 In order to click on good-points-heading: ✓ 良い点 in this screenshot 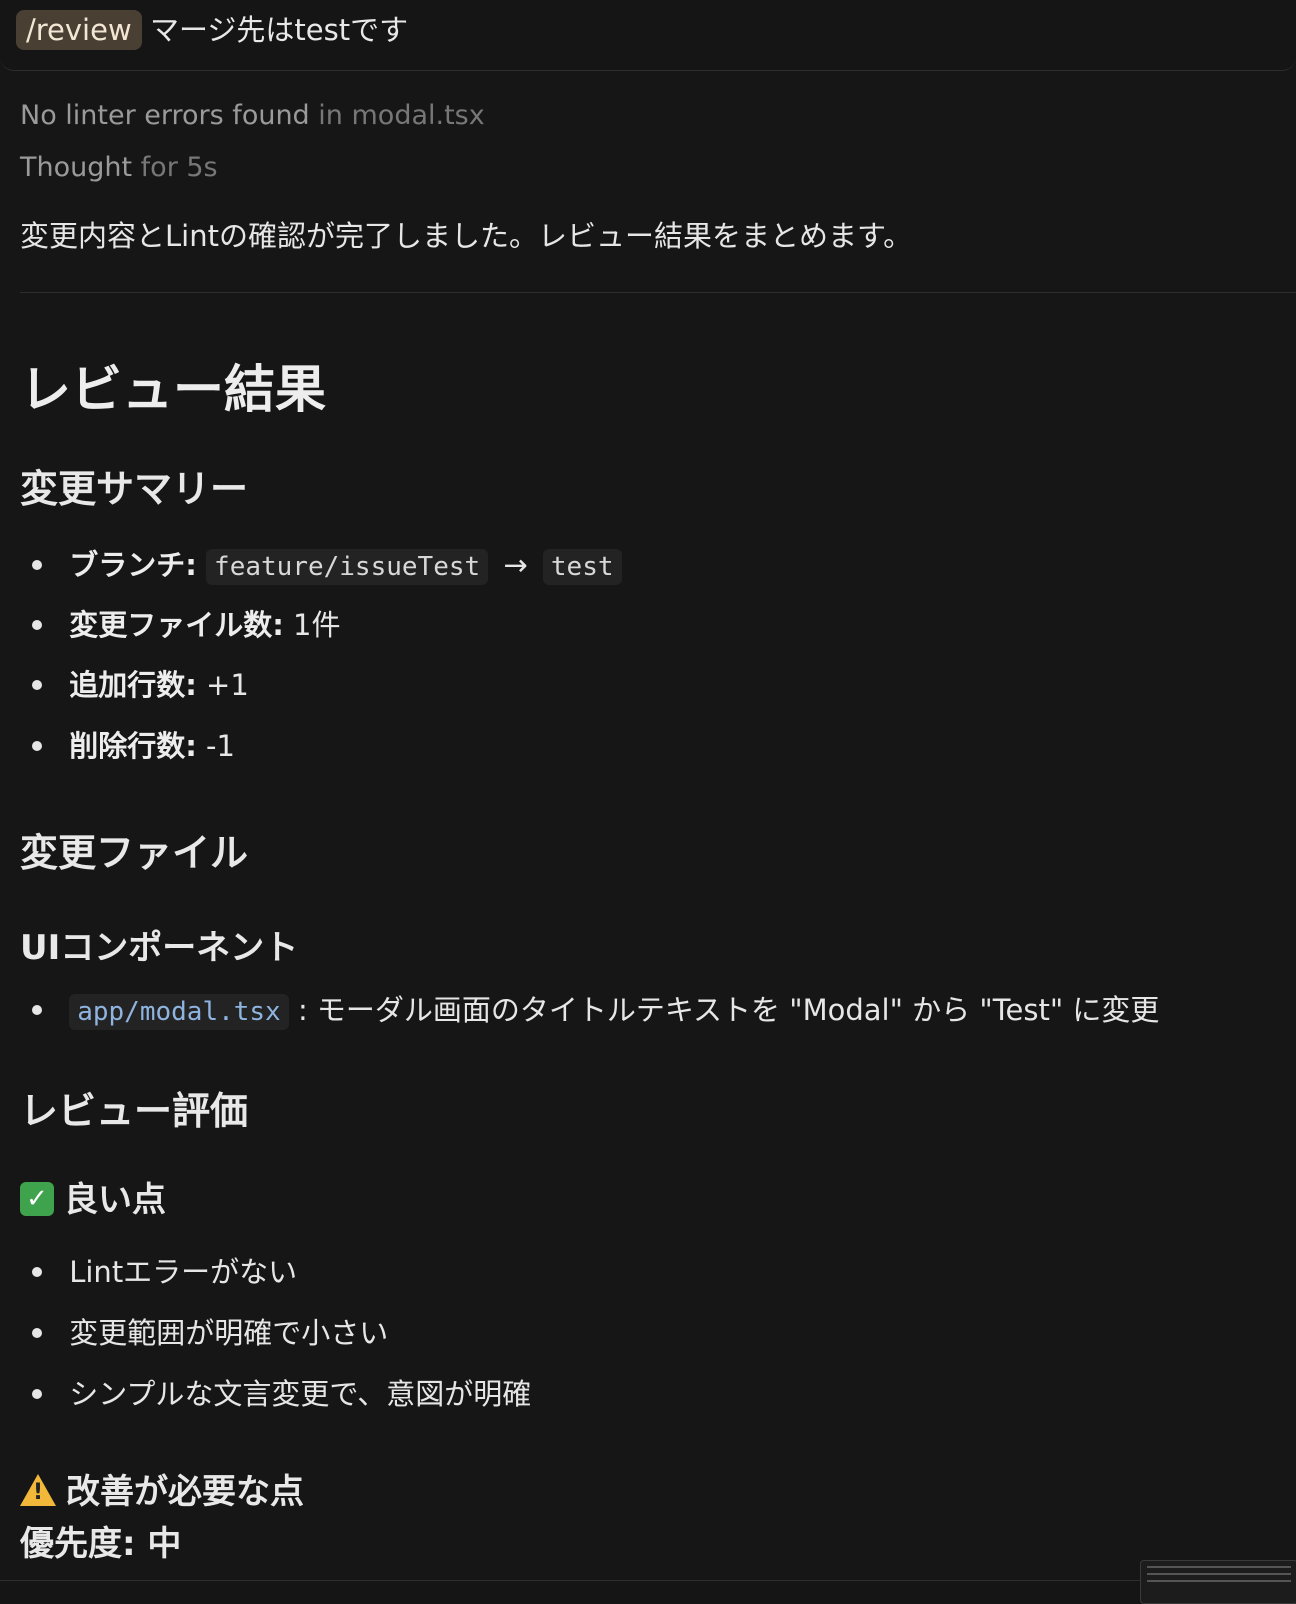, I will do `click(93, 1196)`.